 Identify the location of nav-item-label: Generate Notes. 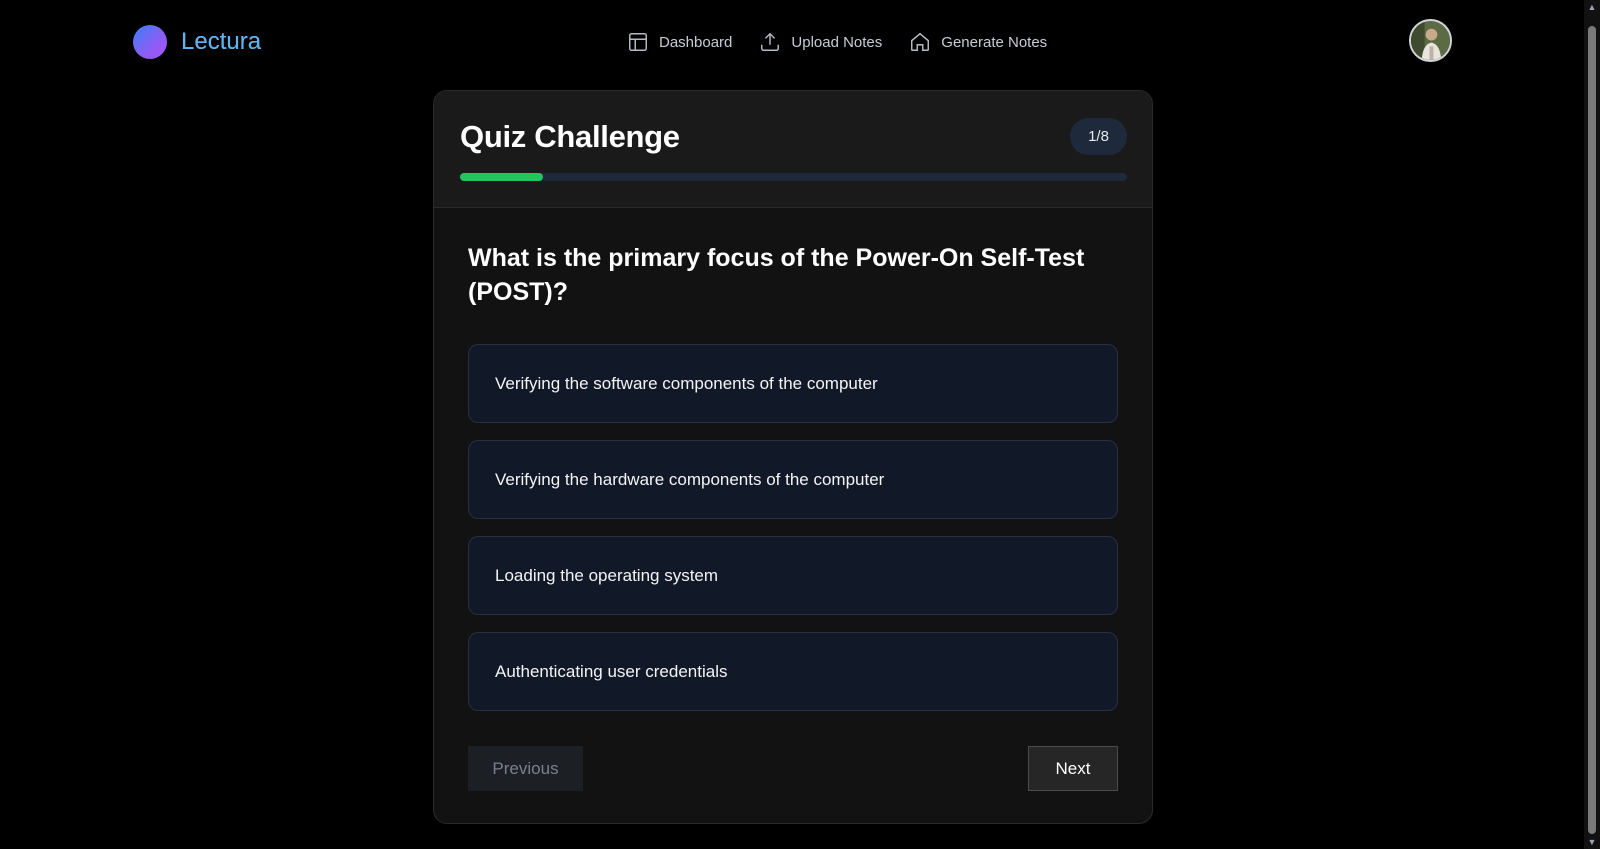
(994, 42).